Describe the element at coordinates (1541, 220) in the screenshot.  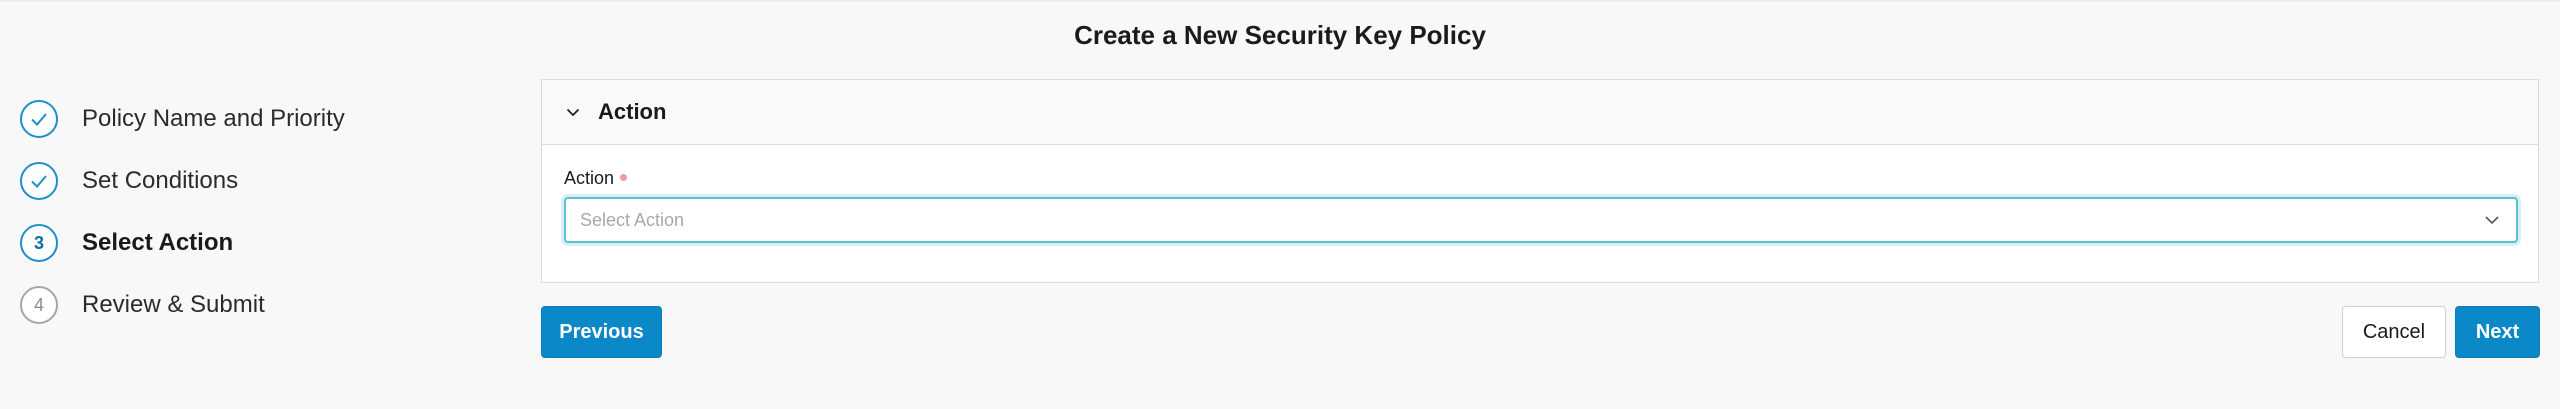
I see `action-select: Select Action` at that location.